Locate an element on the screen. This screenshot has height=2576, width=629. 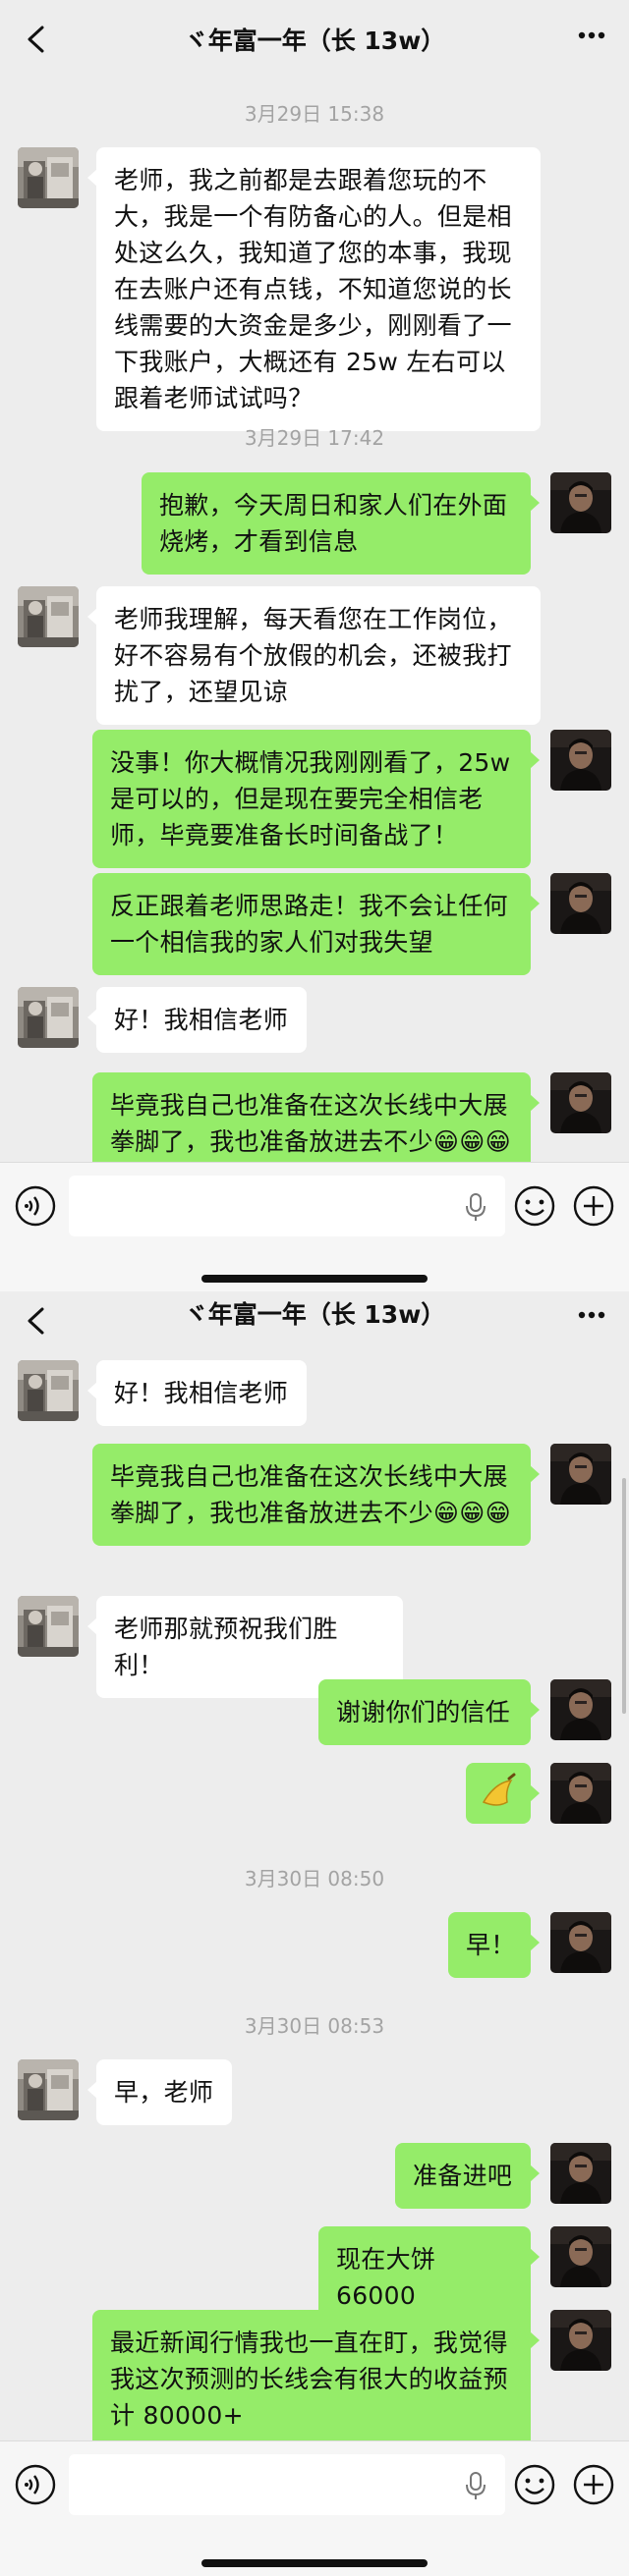
message-bubble-outgoing: 早！ is located at coordinates (494, 1945).